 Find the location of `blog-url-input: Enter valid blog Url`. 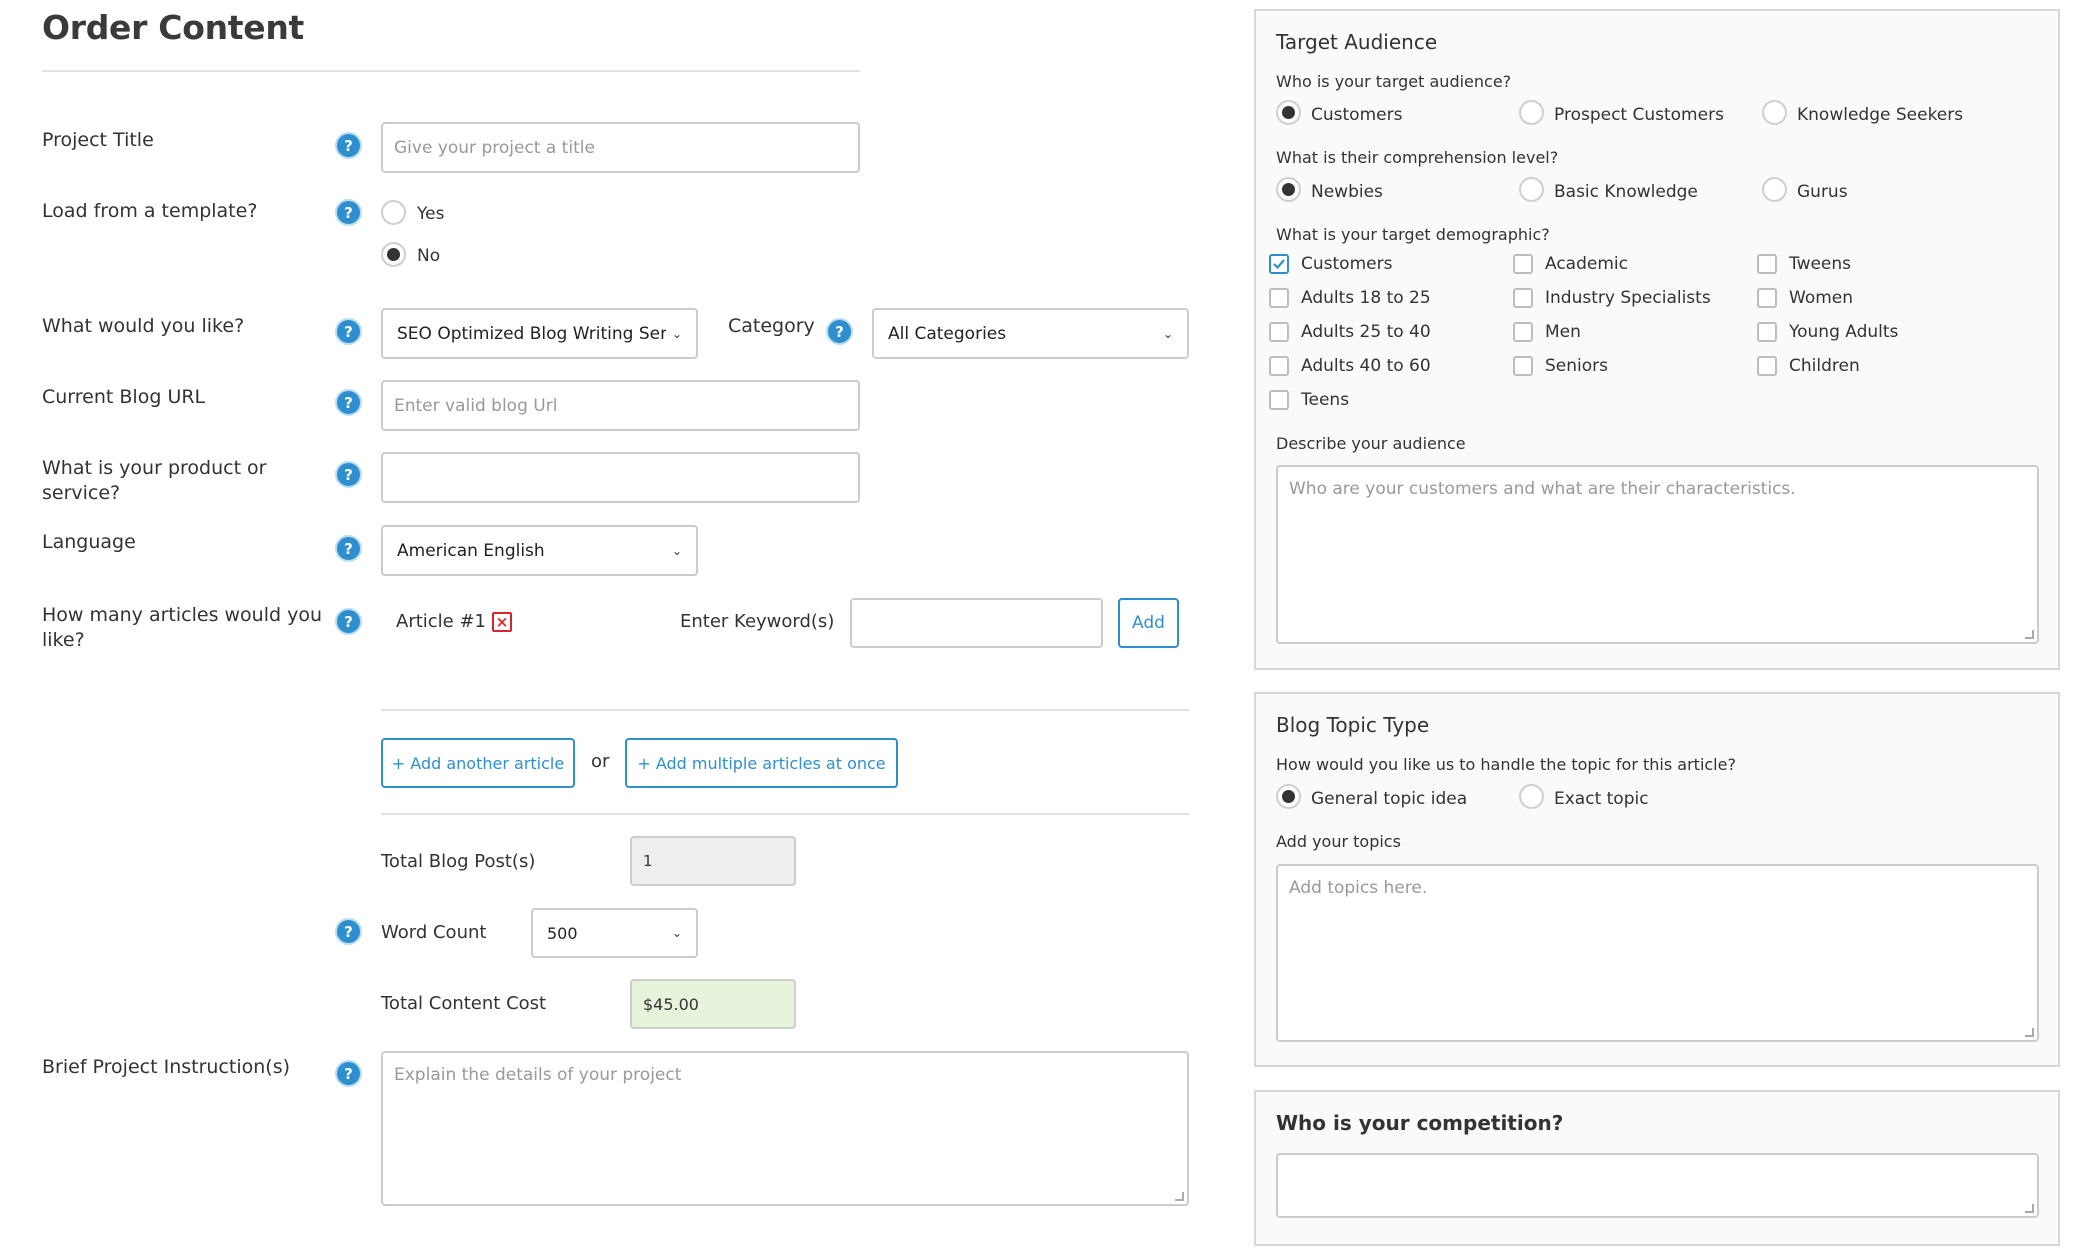

blog-url-input: Enter valid blog Url is located at coordinates (620, 405).